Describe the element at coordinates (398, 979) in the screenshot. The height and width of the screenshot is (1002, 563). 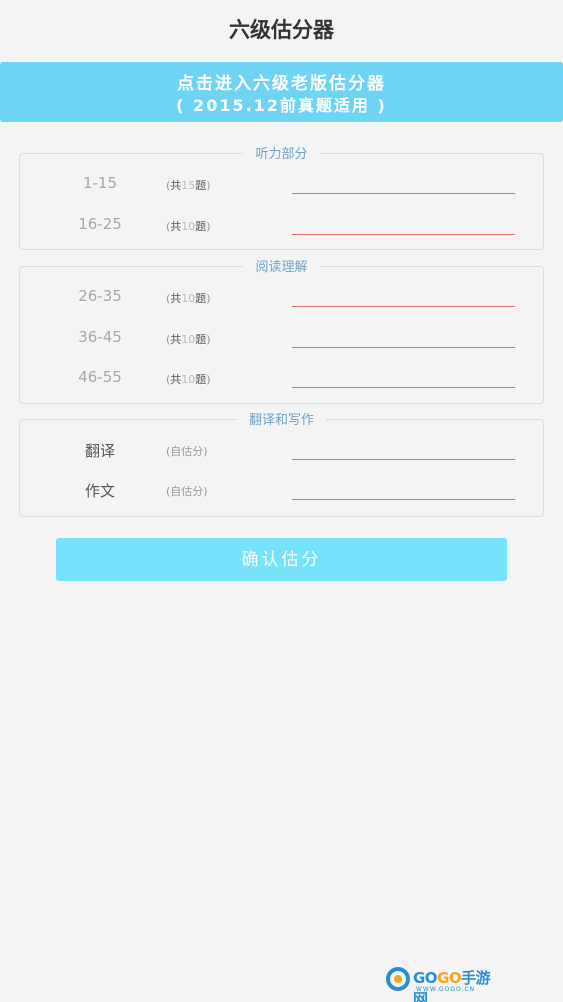
I see `gogo-logo-icon` at that location.